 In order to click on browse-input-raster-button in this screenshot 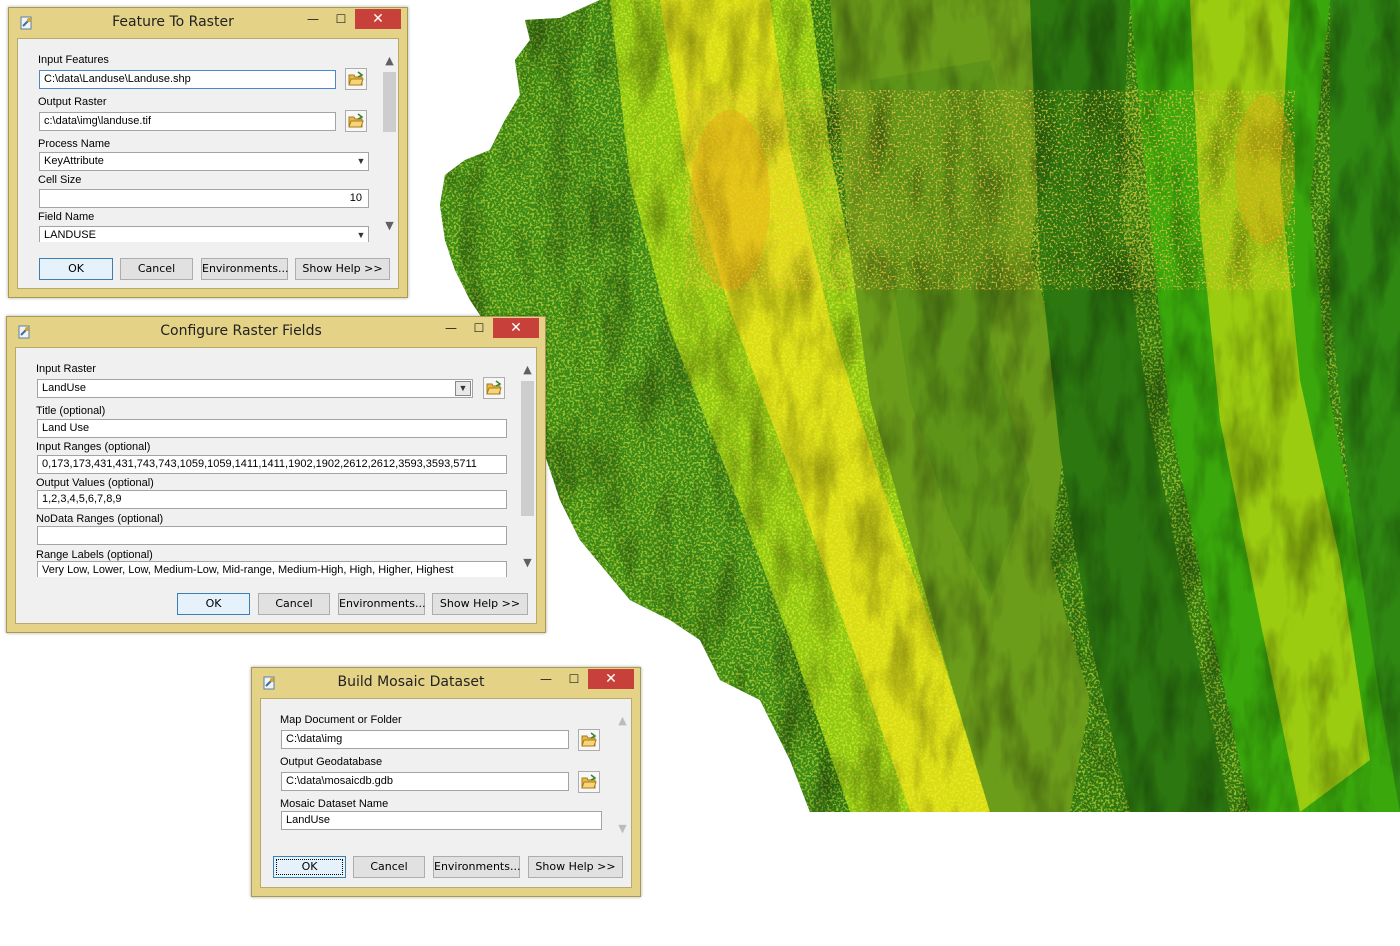, I will do `click(494, 388)`.